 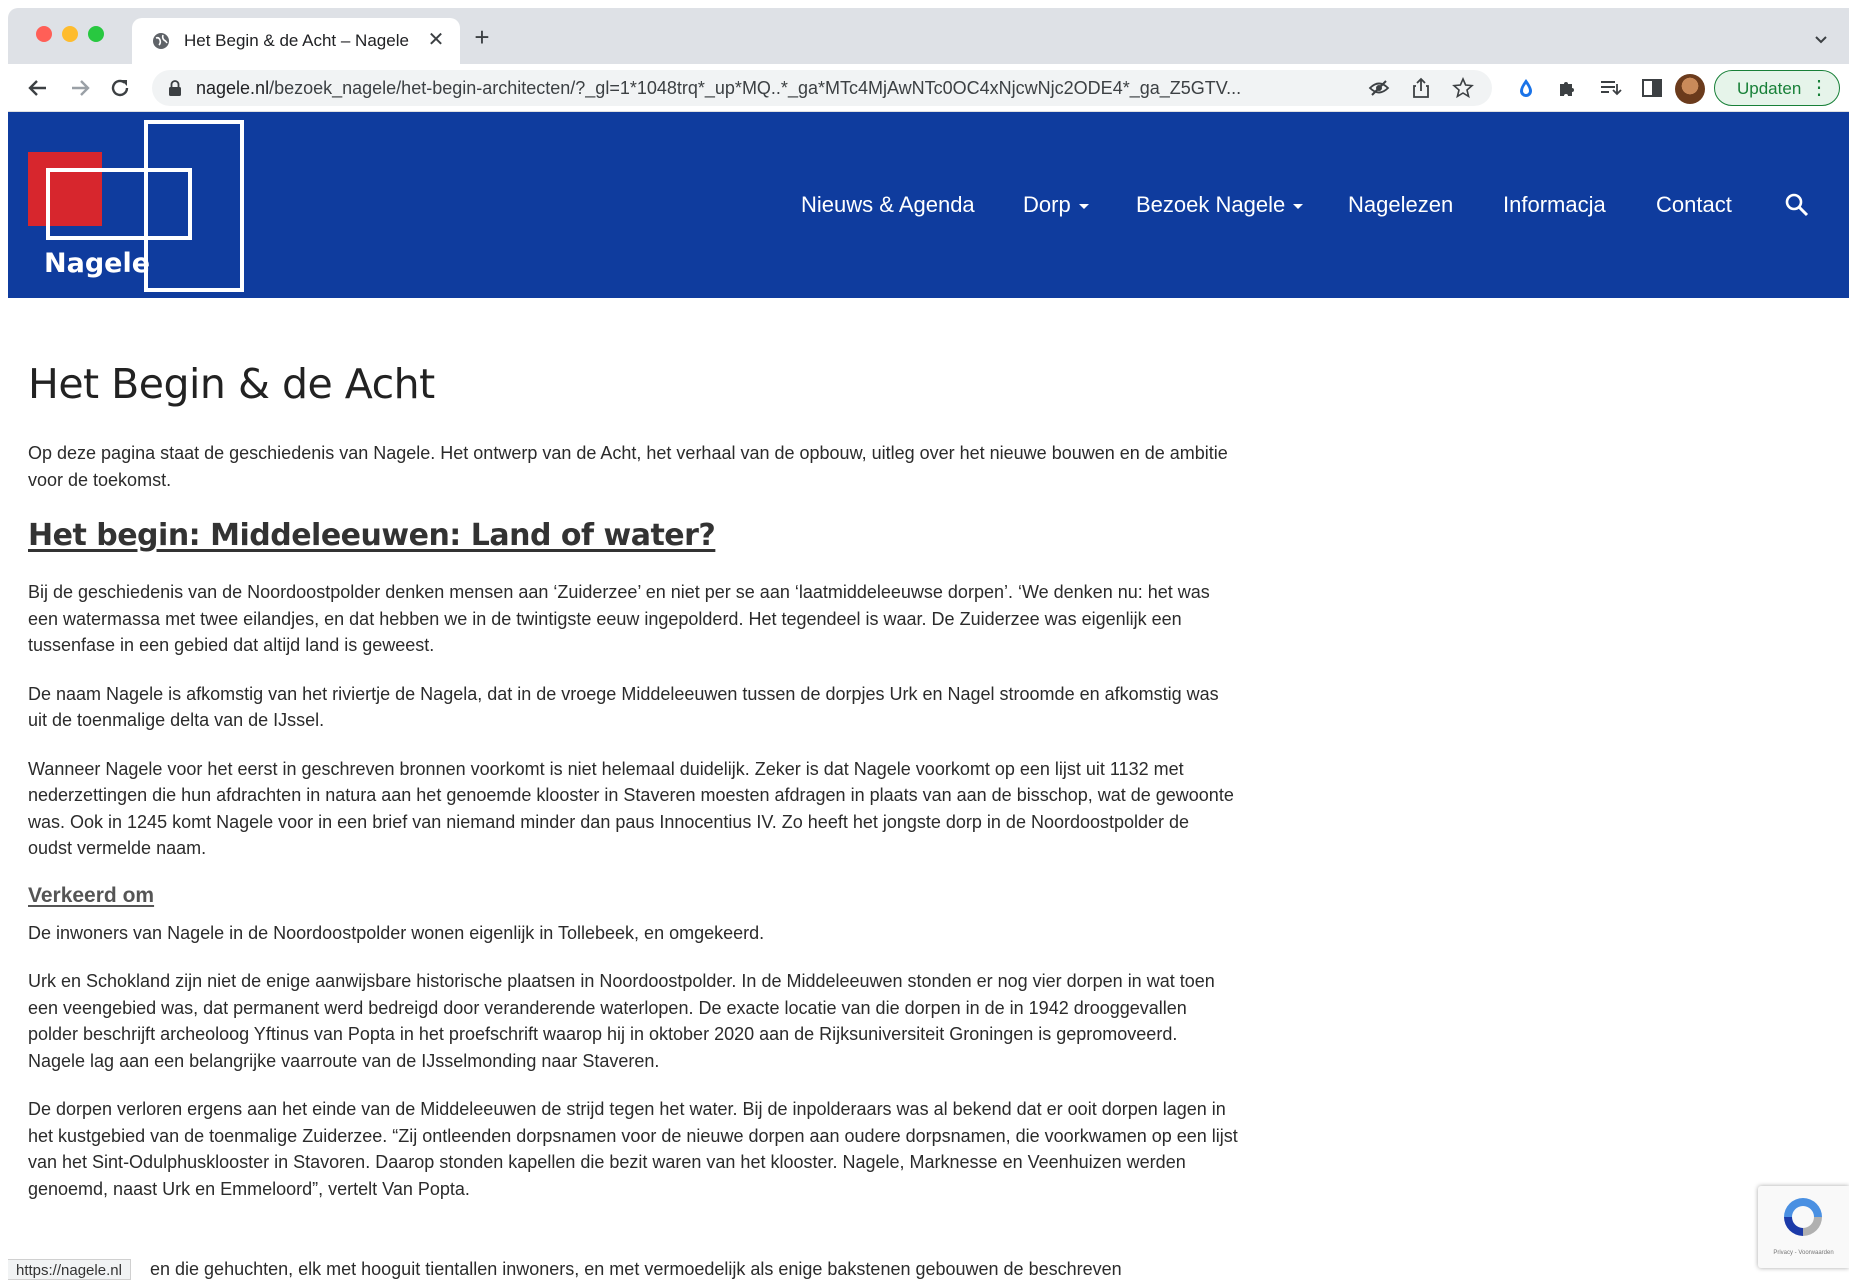 I want to click on recaptcha-badge: Privacy - Voorwaarden, so click(x=1803, y=1227).